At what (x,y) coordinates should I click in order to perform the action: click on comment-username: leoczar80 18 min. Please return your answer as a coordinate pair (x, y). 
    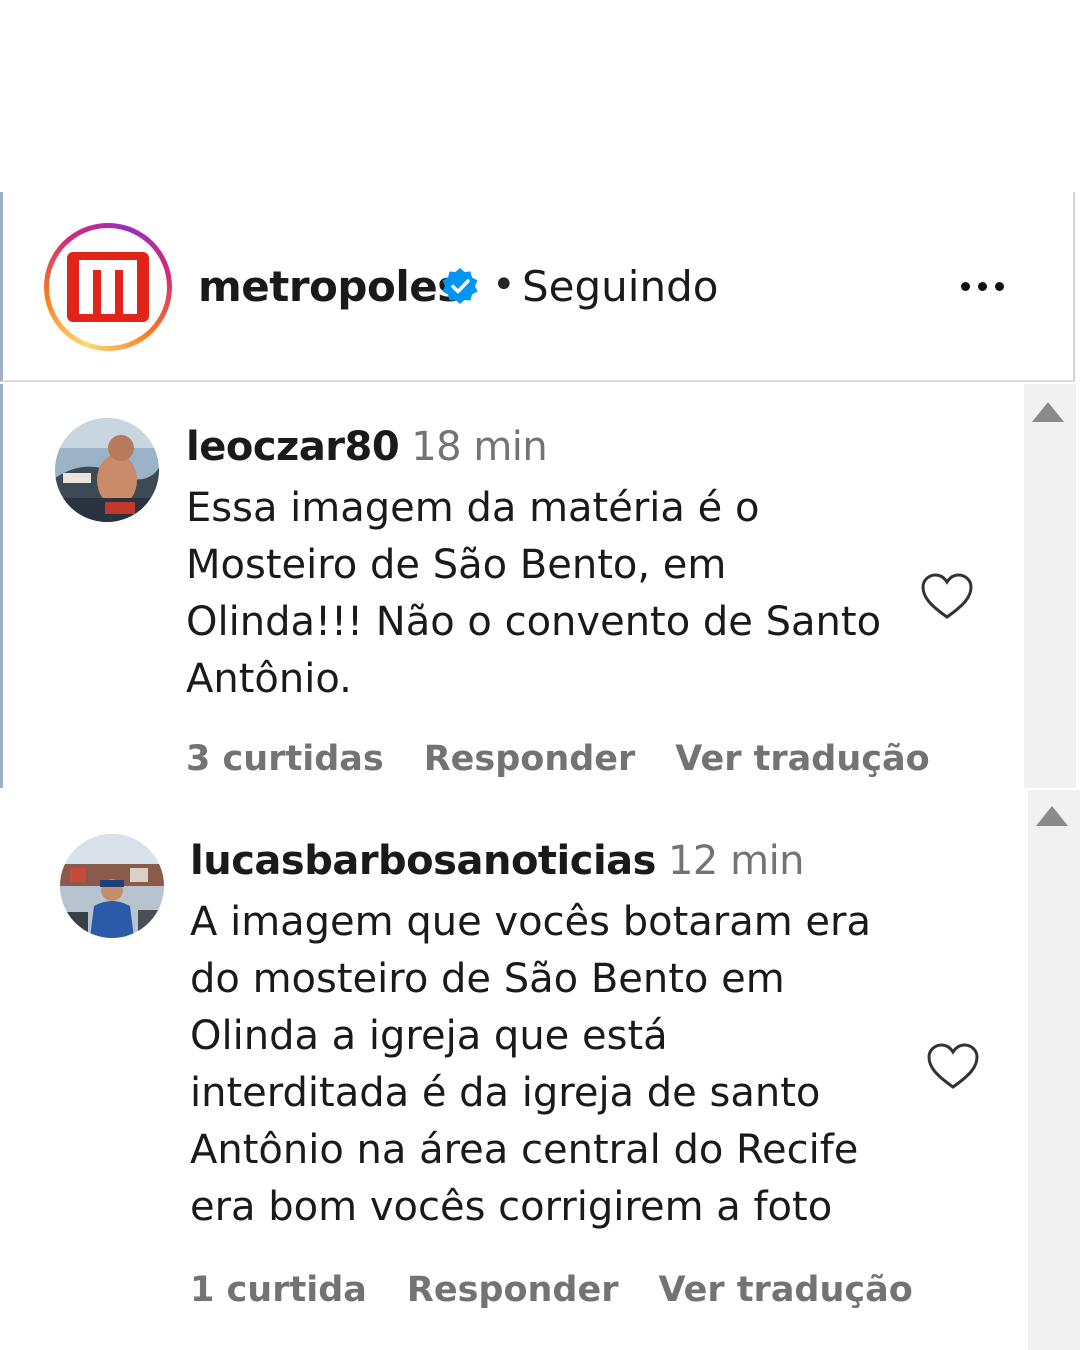
    Looking at the image, I should click on (367, 447).